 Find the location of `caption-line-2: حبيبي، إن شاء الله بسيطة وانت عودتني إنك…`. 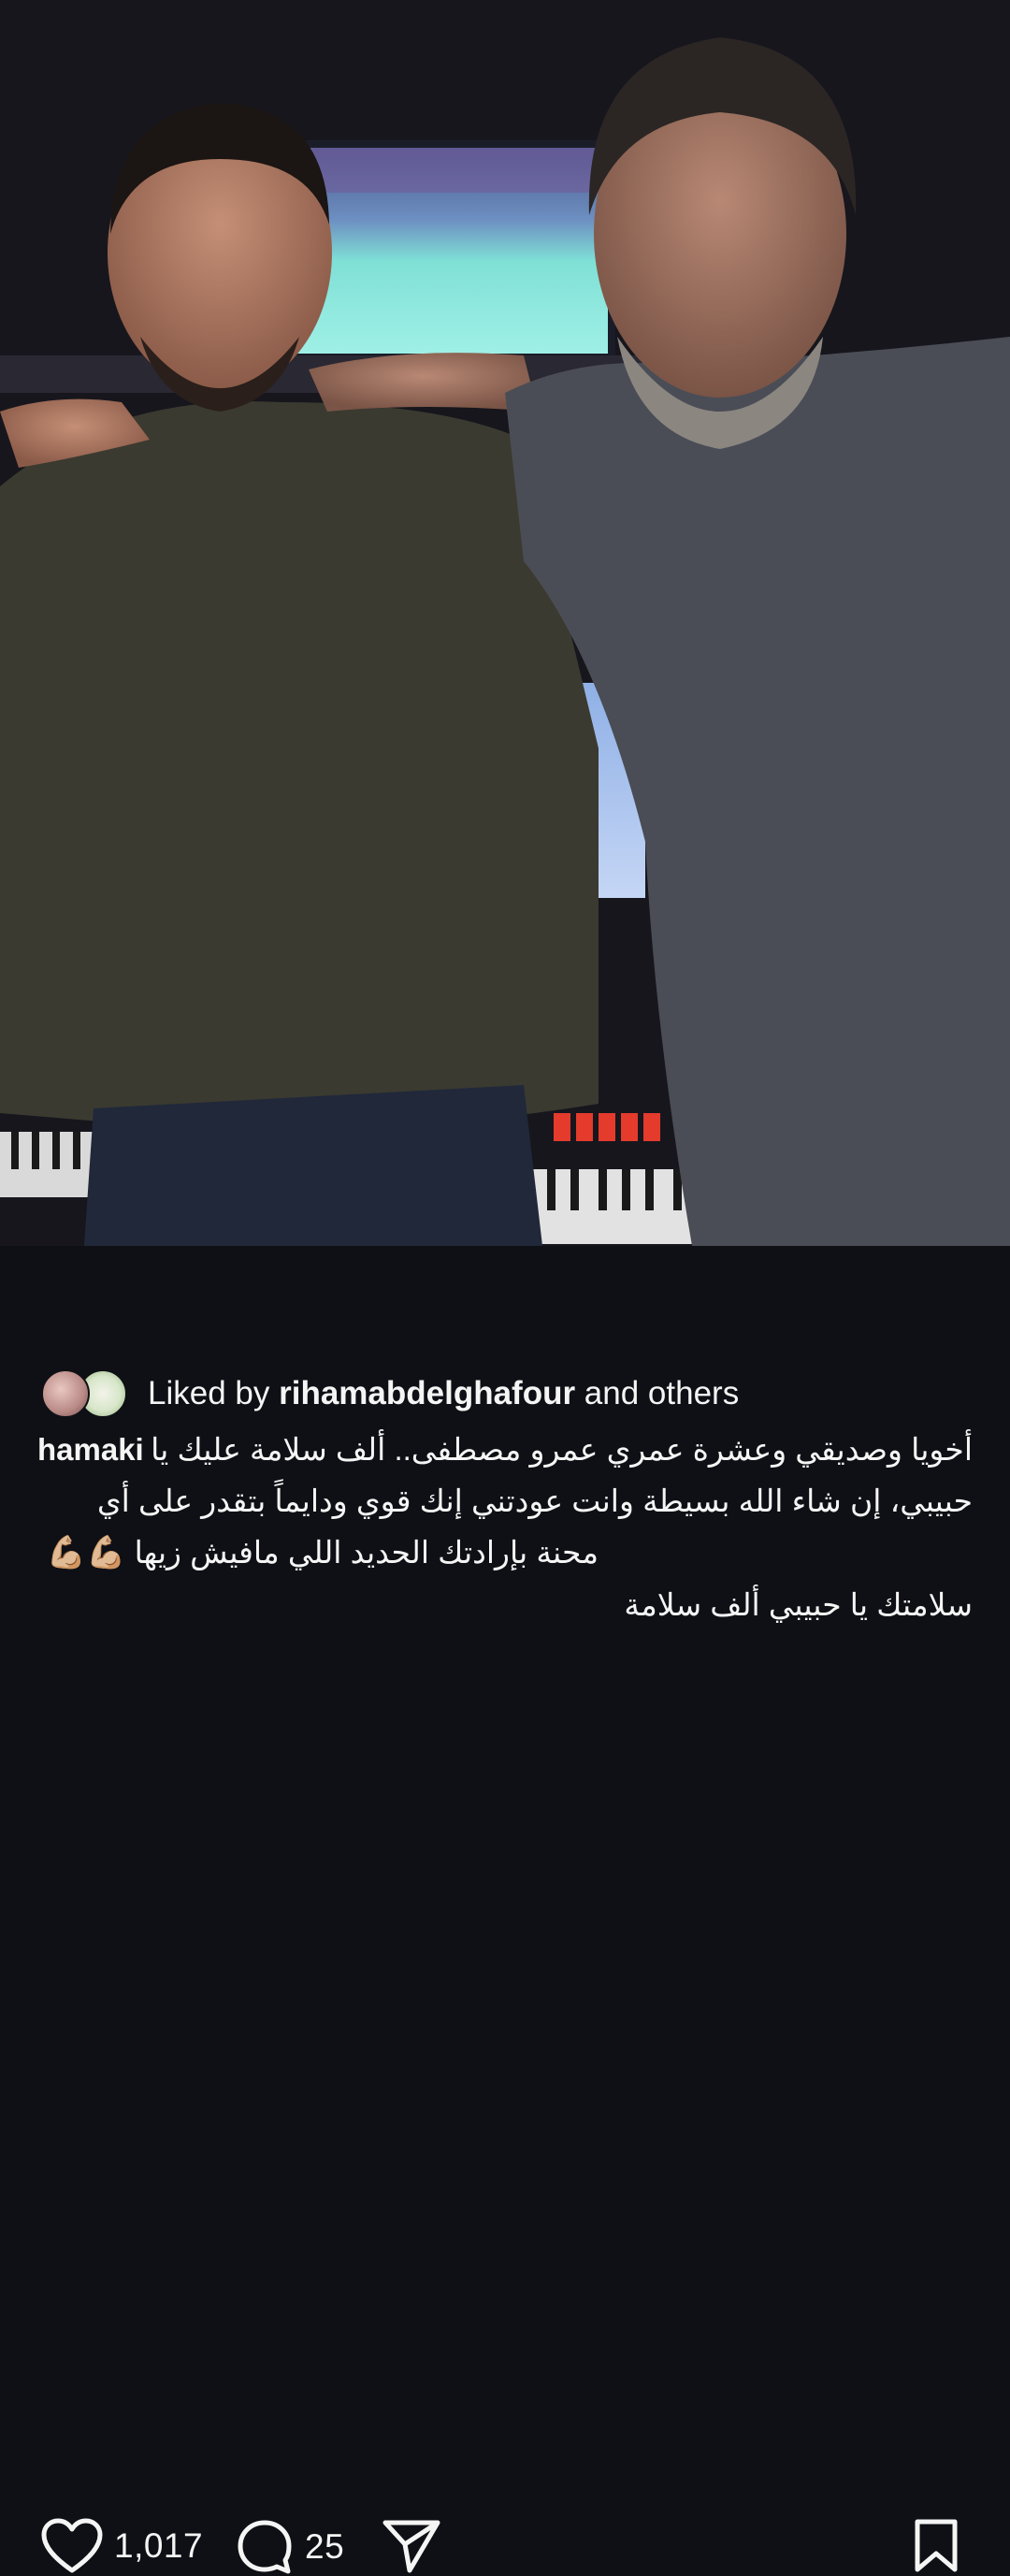

caption-line-2: حبيبي، إن شاء الله بسيطة وانت عودتني إنك… is located at coordinates (534, 1500).